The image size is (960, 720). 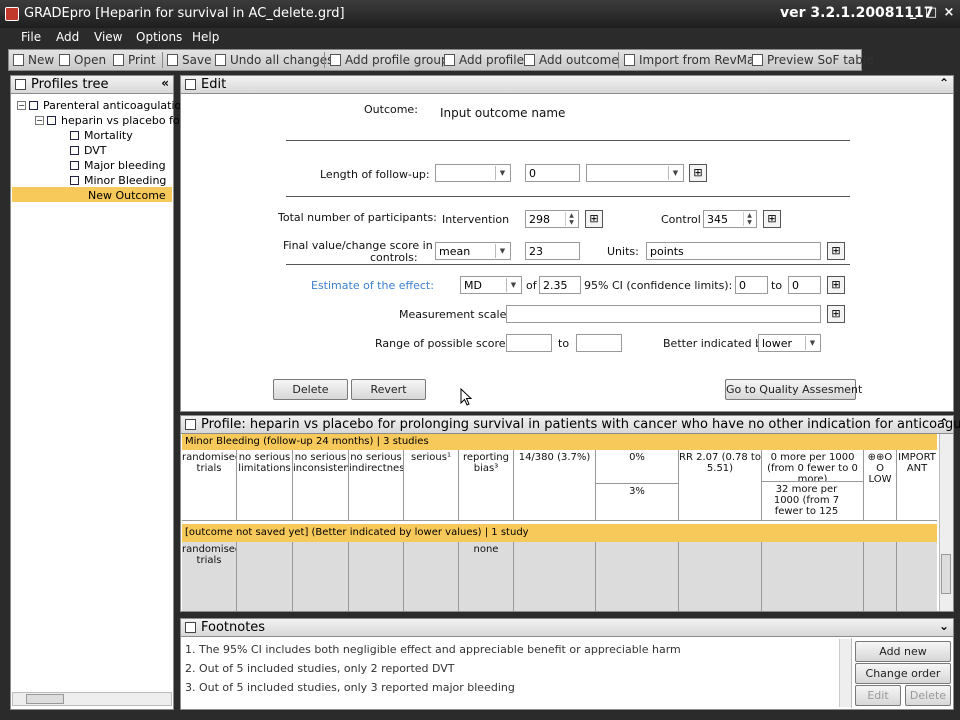 What do you see at coordinates (372, 285) in the screenshot?
I see `estimate-label: Estimate of the effect:` at bounding box center [372, 285].